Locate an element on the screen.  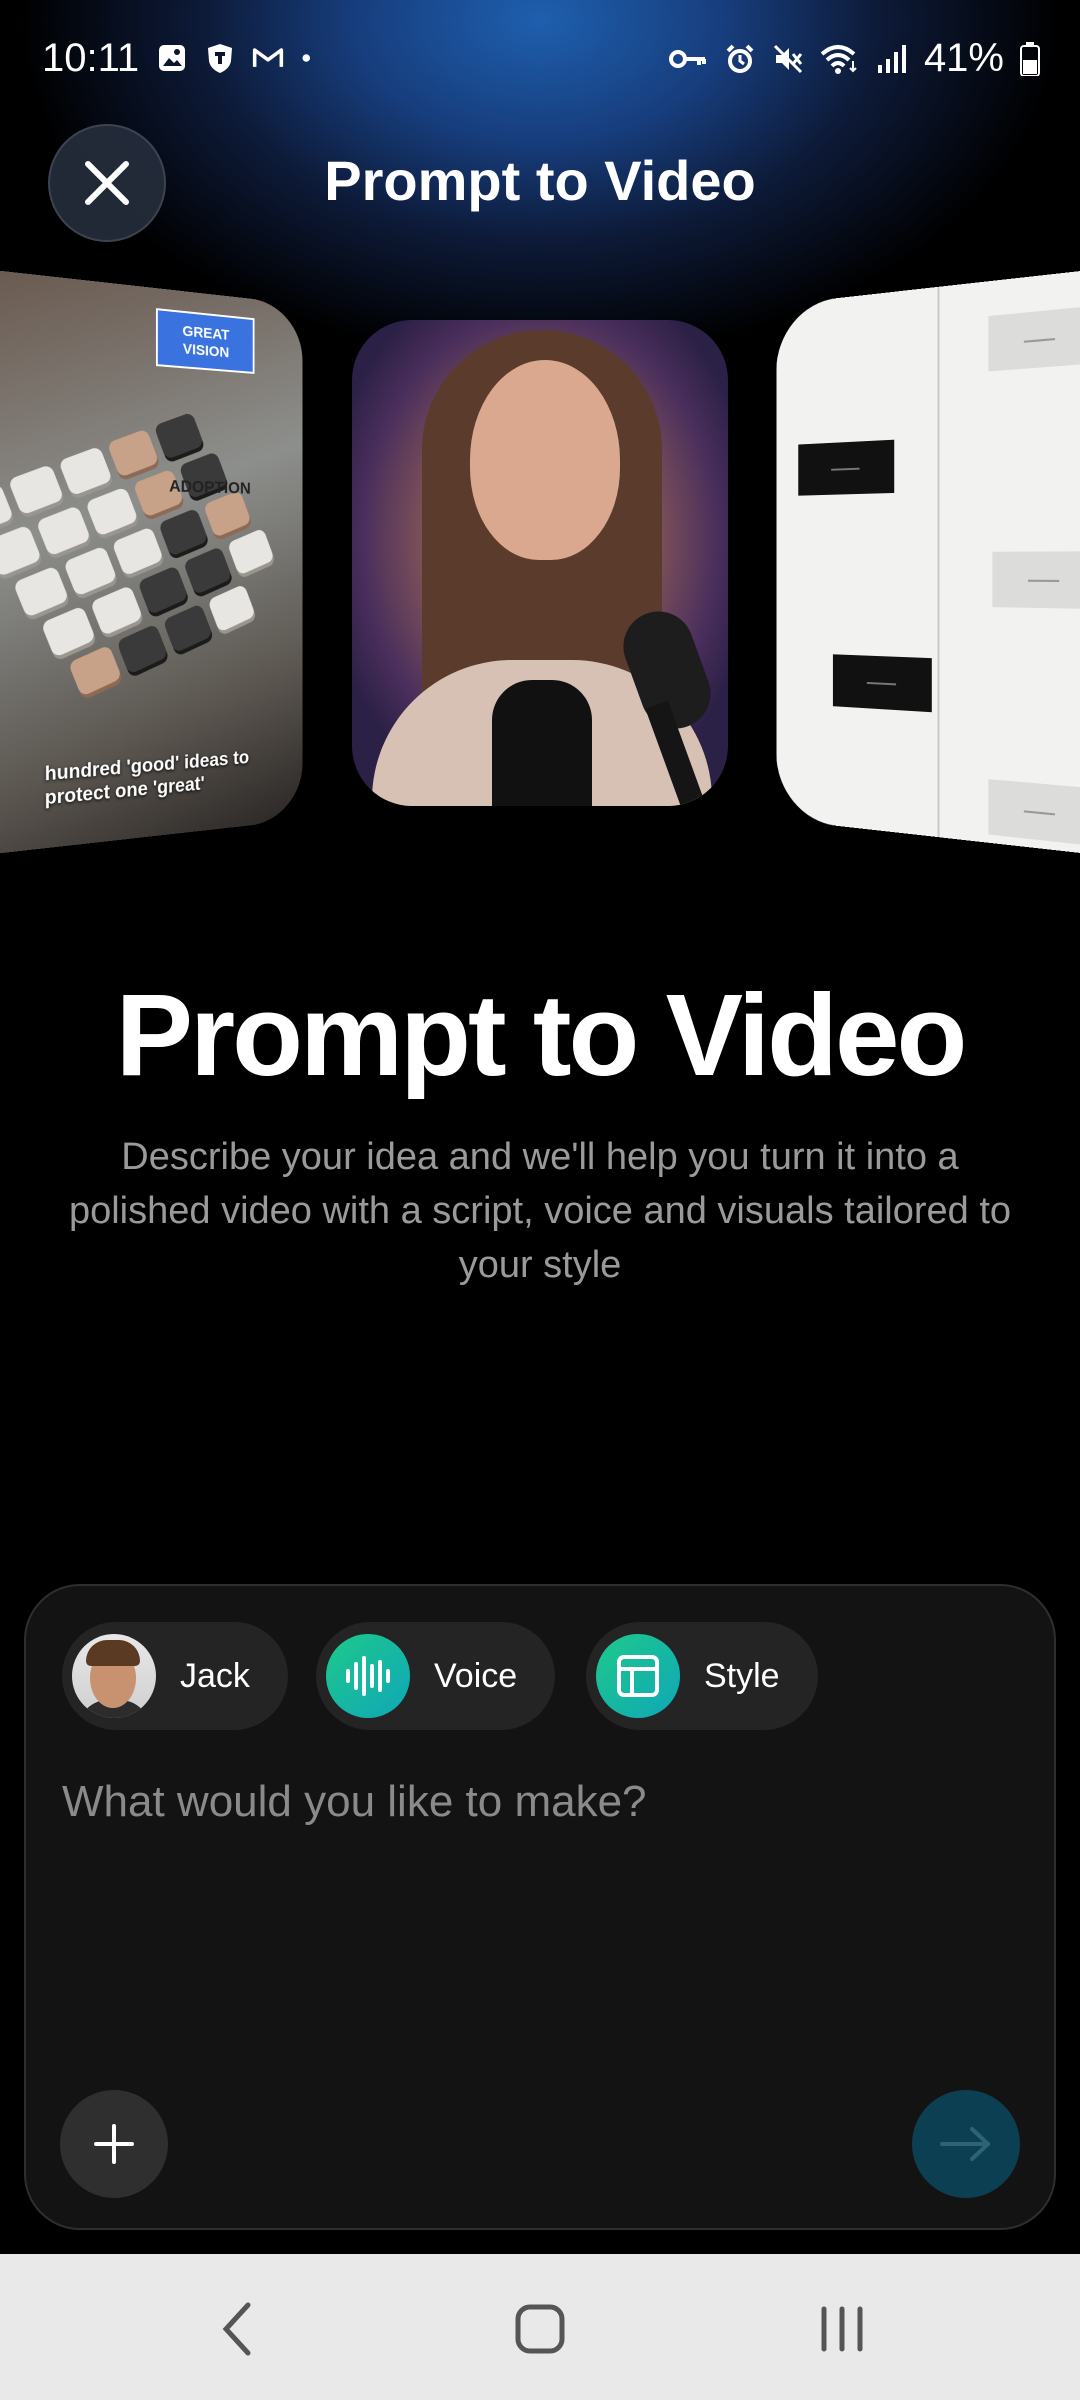
card-overlay-text: ADOPTION is located at coordinates (210, 487).